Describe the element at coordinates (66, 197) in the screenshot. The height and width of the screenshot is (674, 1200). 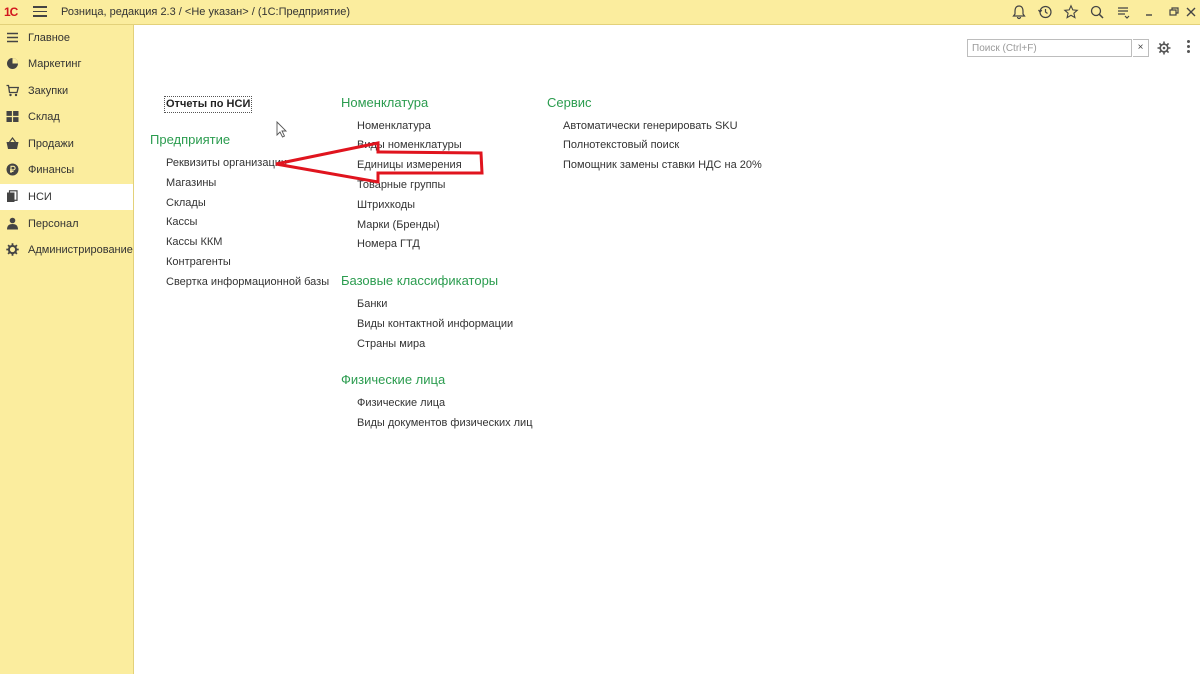
I see `sidebar-item-nsi: НСИ` at that location.